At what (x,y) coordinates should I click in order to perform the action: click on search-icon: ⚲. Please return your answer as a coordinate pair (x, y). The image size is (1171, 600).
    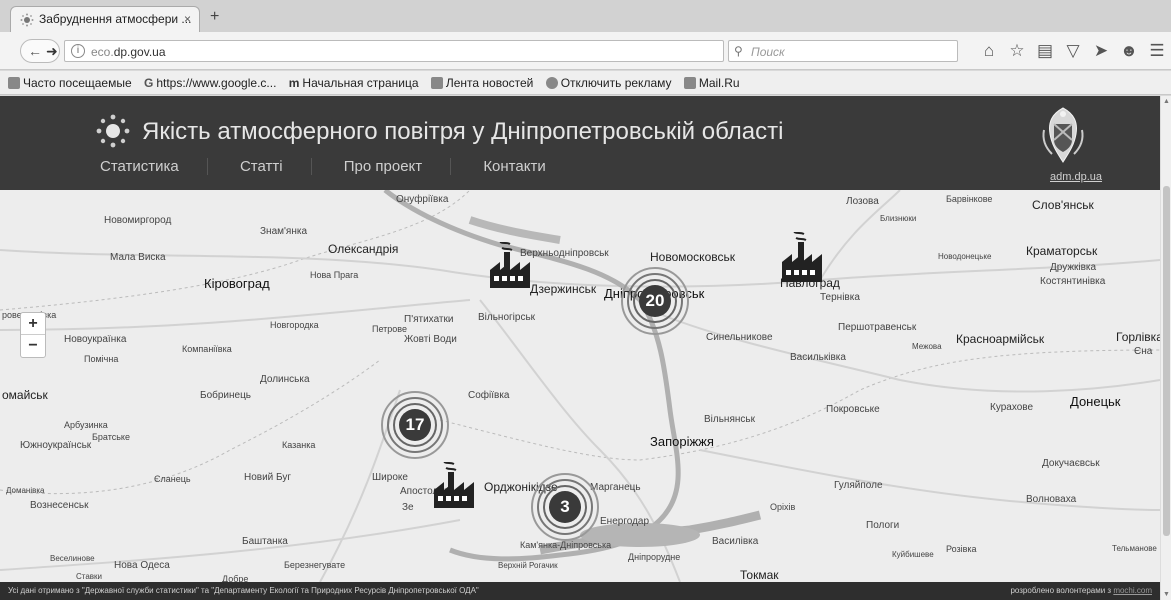
    Looking at the image, I should click on (738, 51).